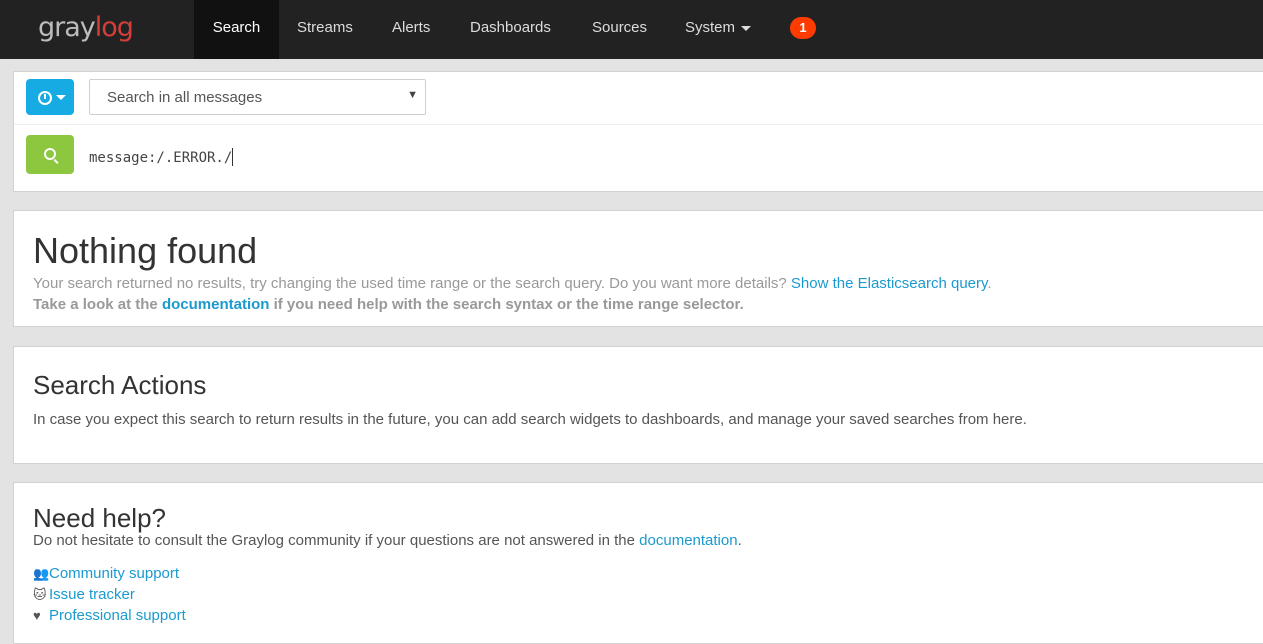  What do you see at coordinates (120, 385) in the screenshot?
I see `search-actions-title: Search Actions` at bounding box center [120, 385].